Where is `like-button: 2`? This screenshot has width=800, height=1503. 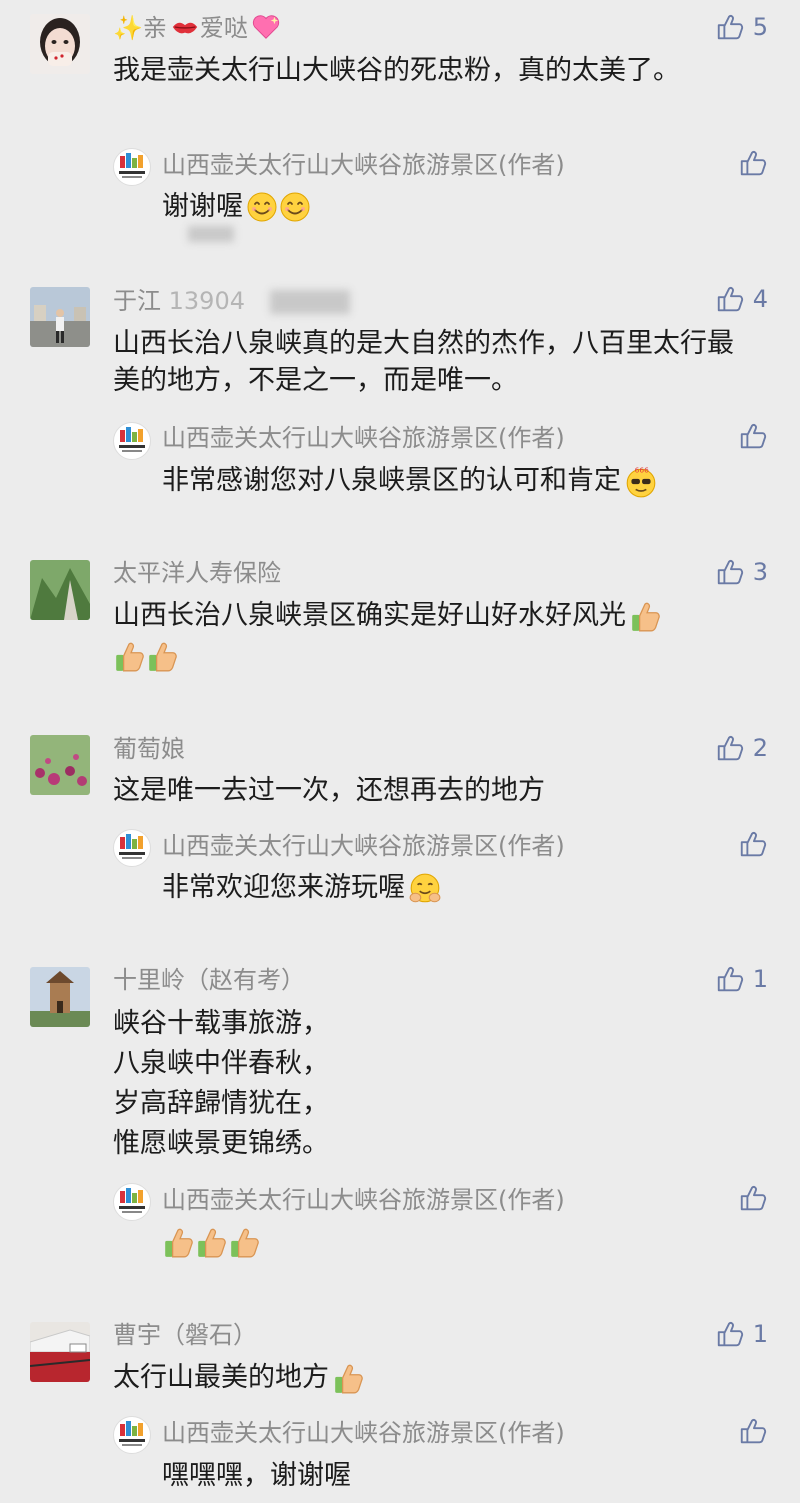 like-button: 2 is located at coordinates (741, 748).